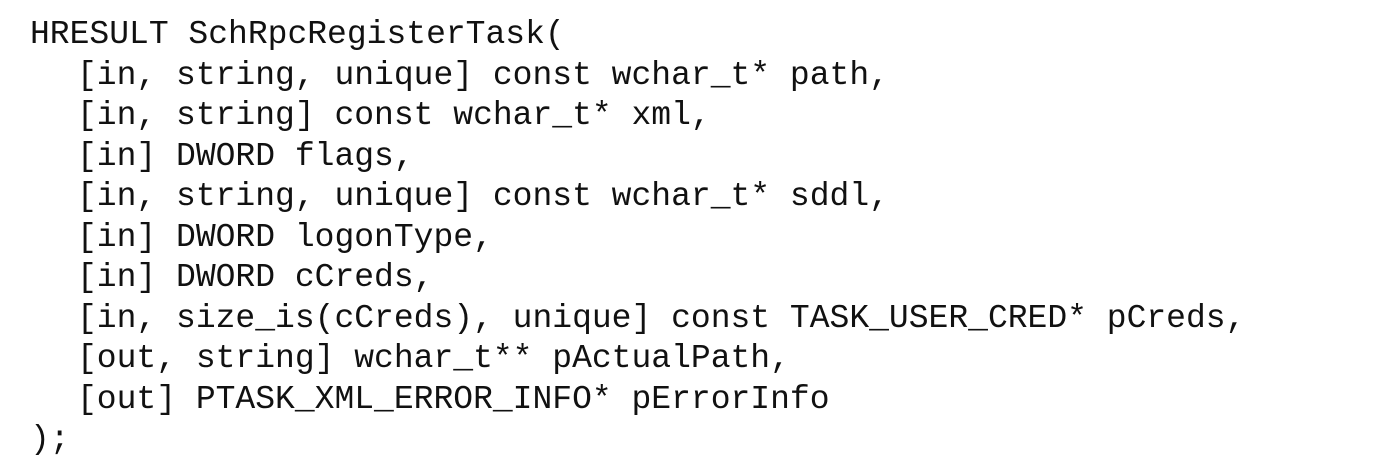 This screenshot has height=462, width=1392. Describe the element at coordinates (50, 439) in the screenshot. I see `closing-line: );` at that location.